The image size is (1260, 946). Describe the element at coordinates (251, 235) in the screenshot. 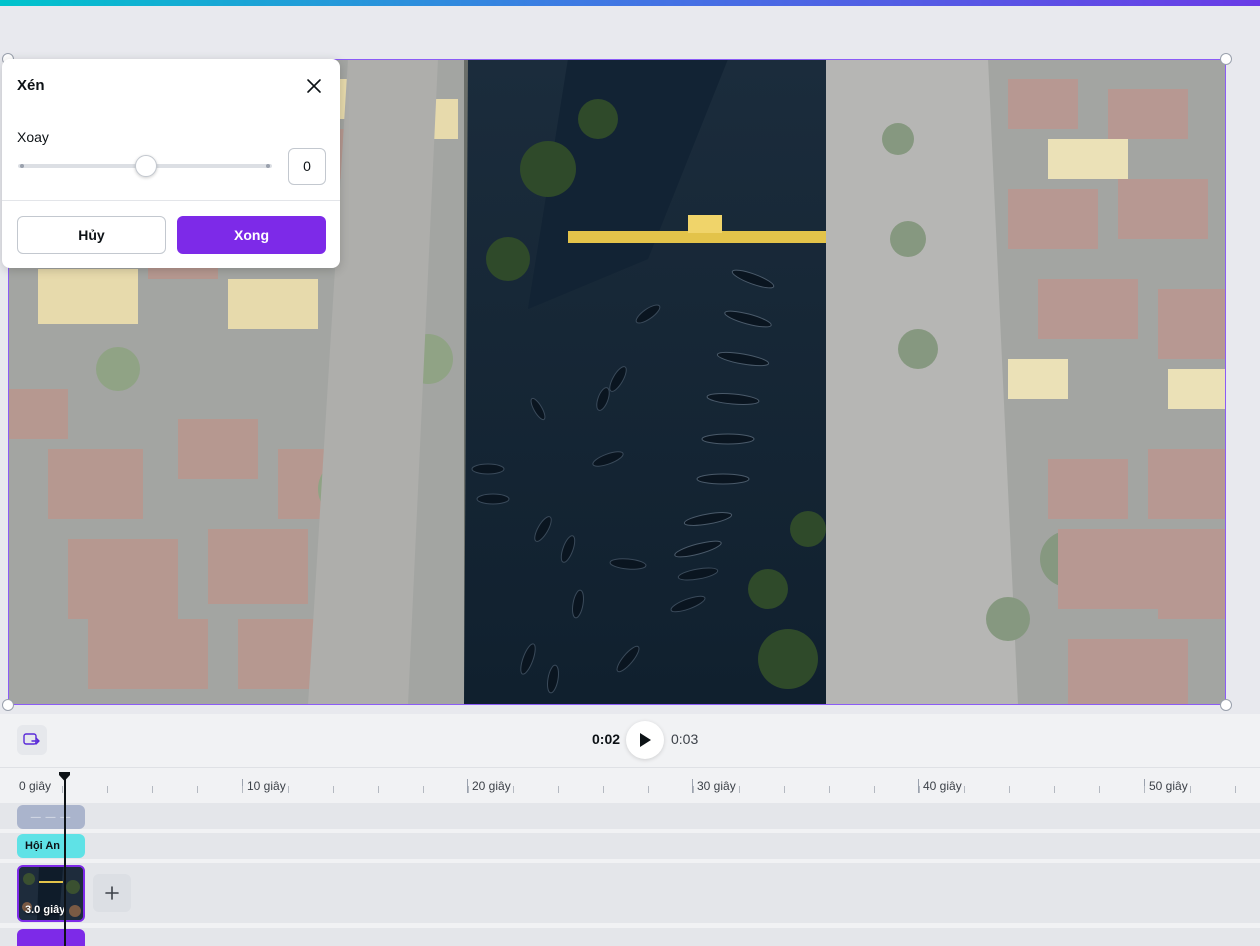

I see `done-button: Xong` at that location.